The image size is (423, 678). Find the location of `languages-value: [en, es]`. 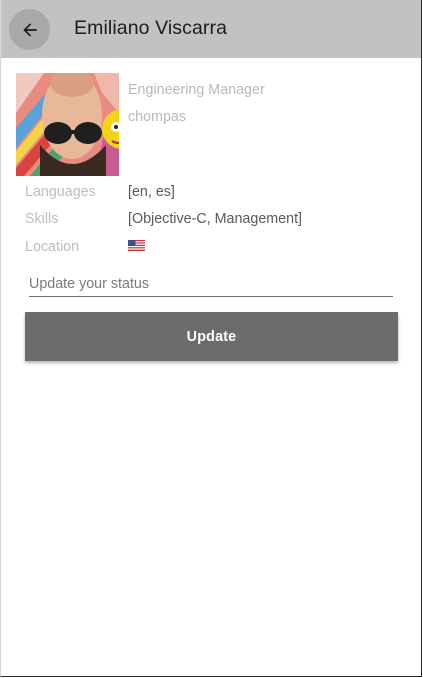

languages-value: [en, es] is located at coordinates (151, 192).